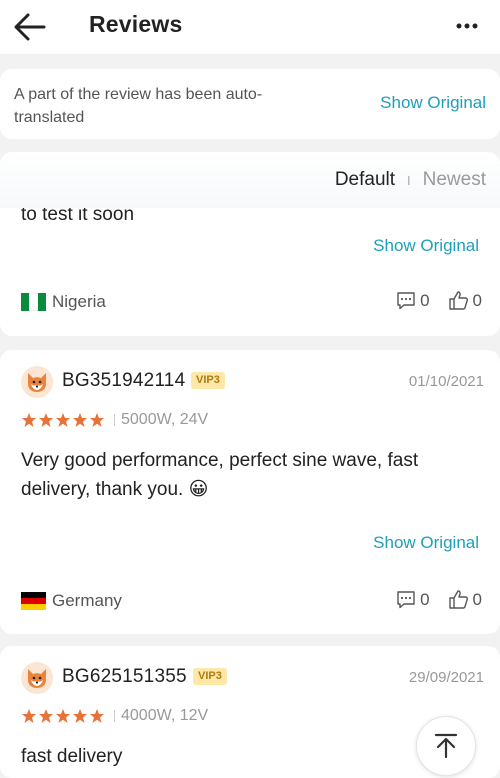 Image resolution: width=500 pixels, height=778 pixels. Describe the element at coordinates (124, 676) in the screenshot. I see `reviewer-username: BG625151355` at that location.